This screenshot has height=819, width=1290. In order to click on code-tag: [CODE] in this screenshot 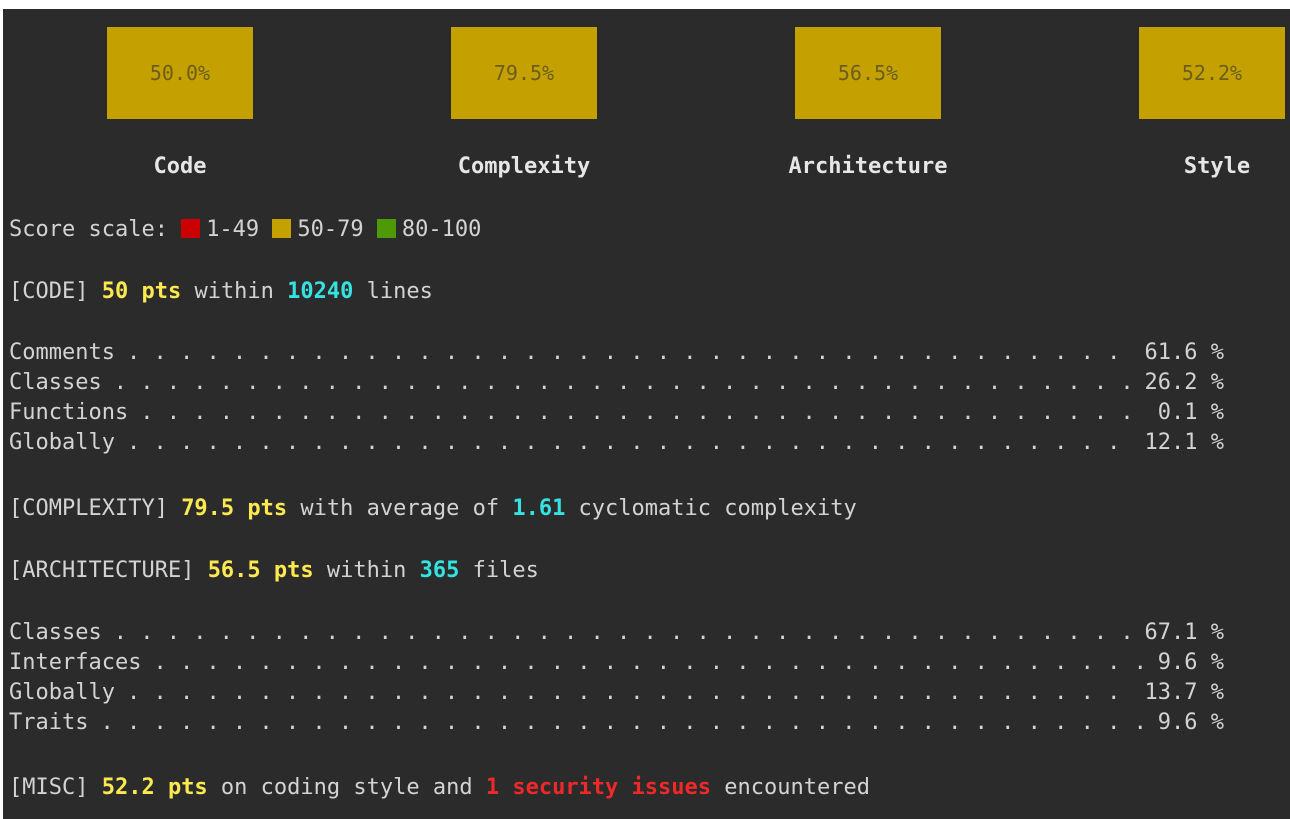, I will do `click(55, 291)`.